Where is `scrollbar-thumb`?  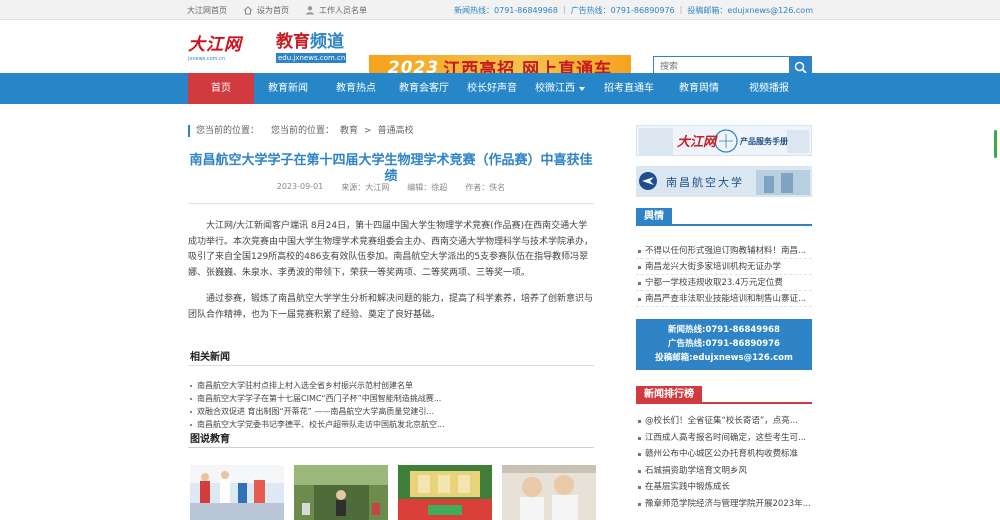 scrollbar-thumb is located at coordinates (995, 144).